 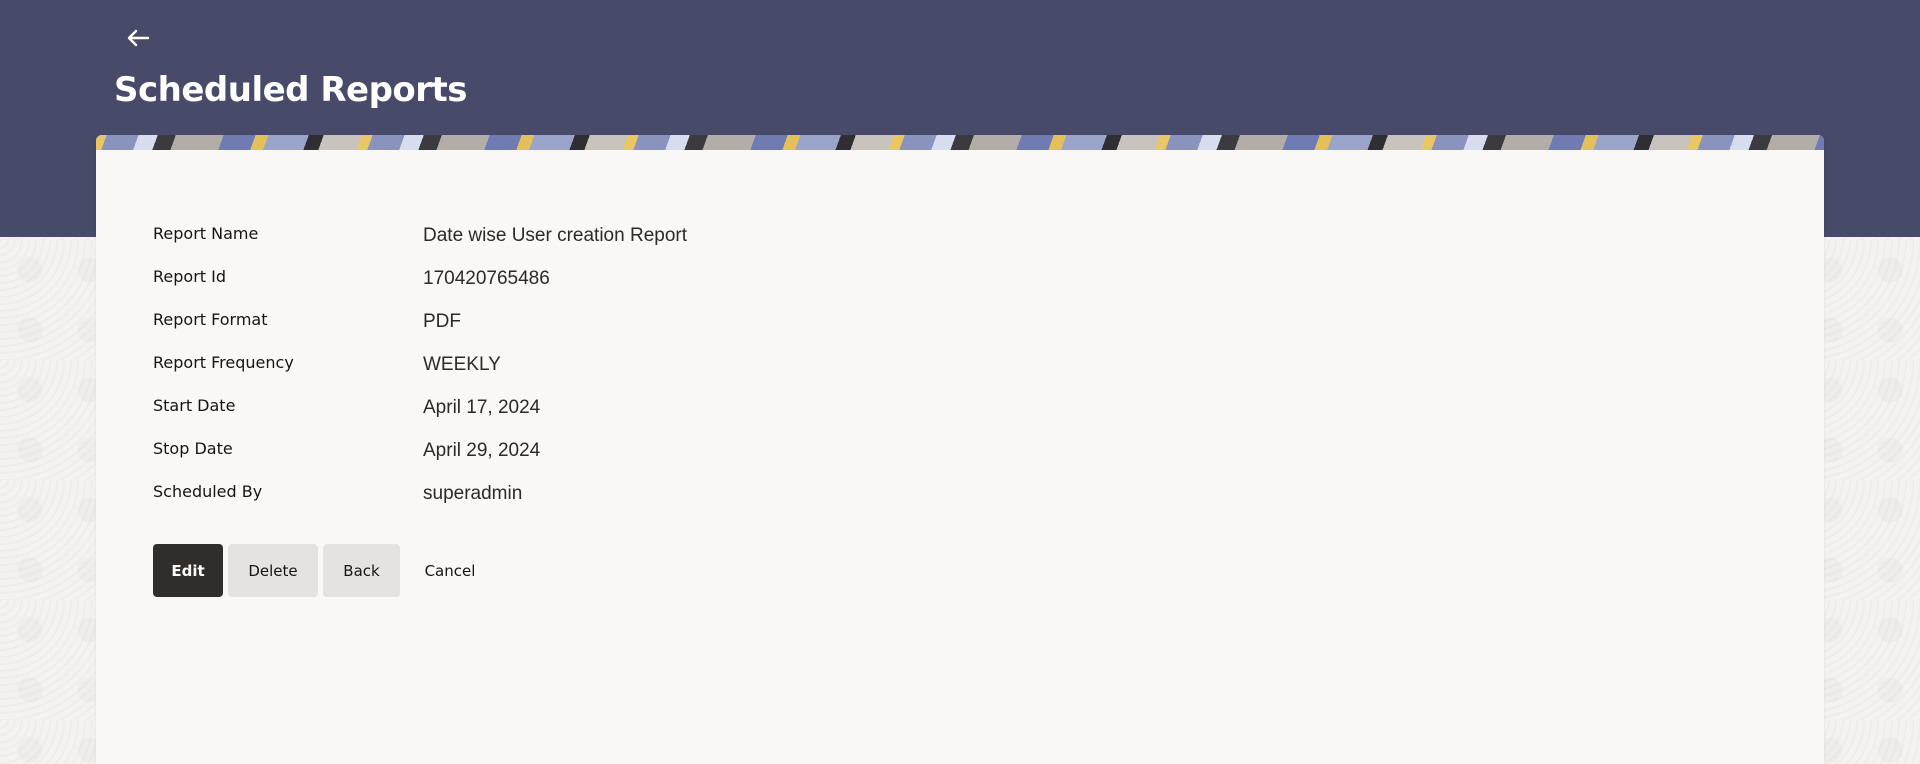 What do you see at coordinates (603, 331) in the screenshot?
I see `detail-row-report-format: Report Format PDF` at bounding box center [603, 331].